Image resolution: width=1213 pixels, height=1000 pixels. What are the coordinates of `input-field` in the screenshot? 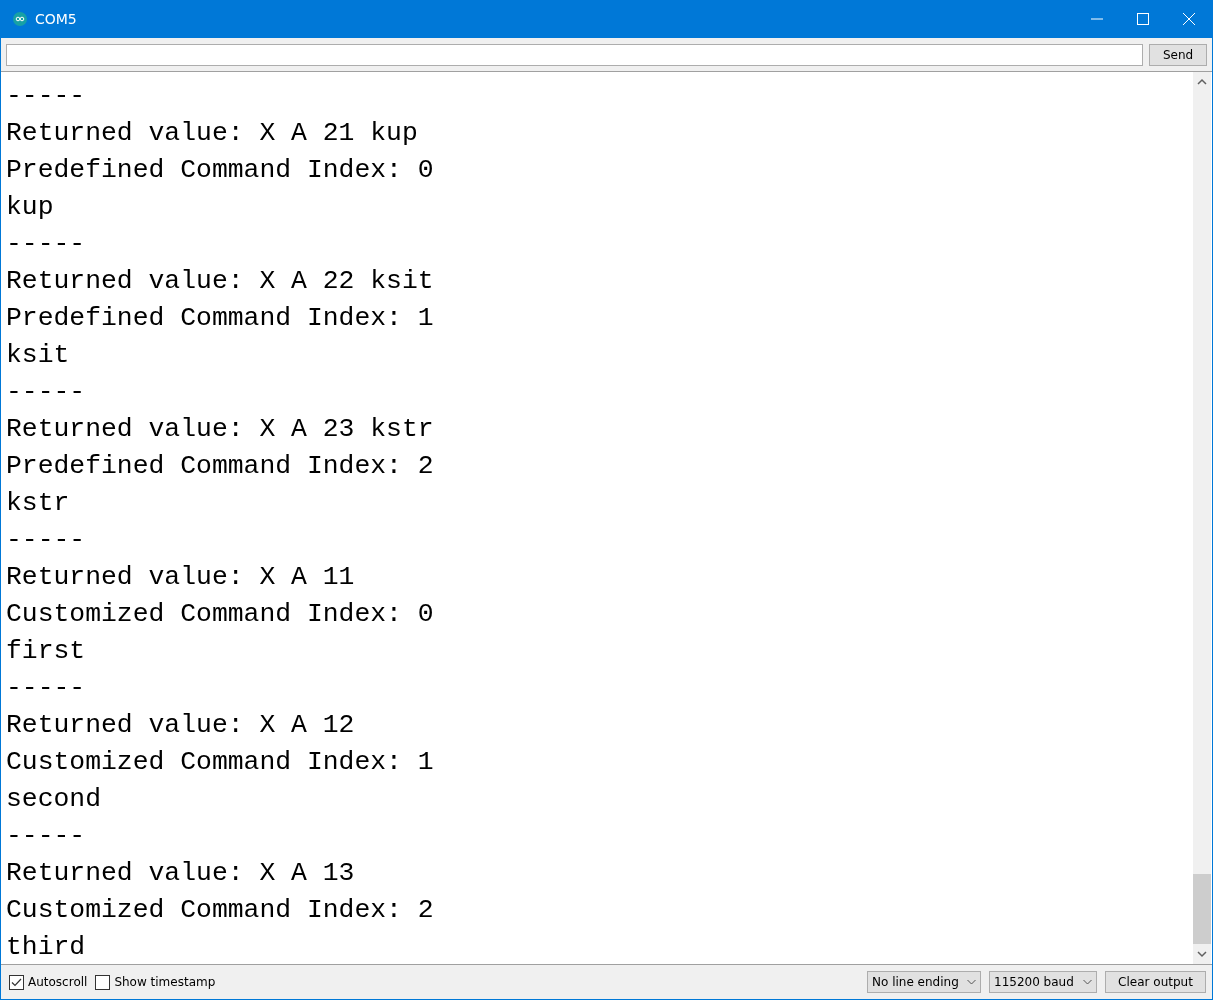 It's located at (574, 54).